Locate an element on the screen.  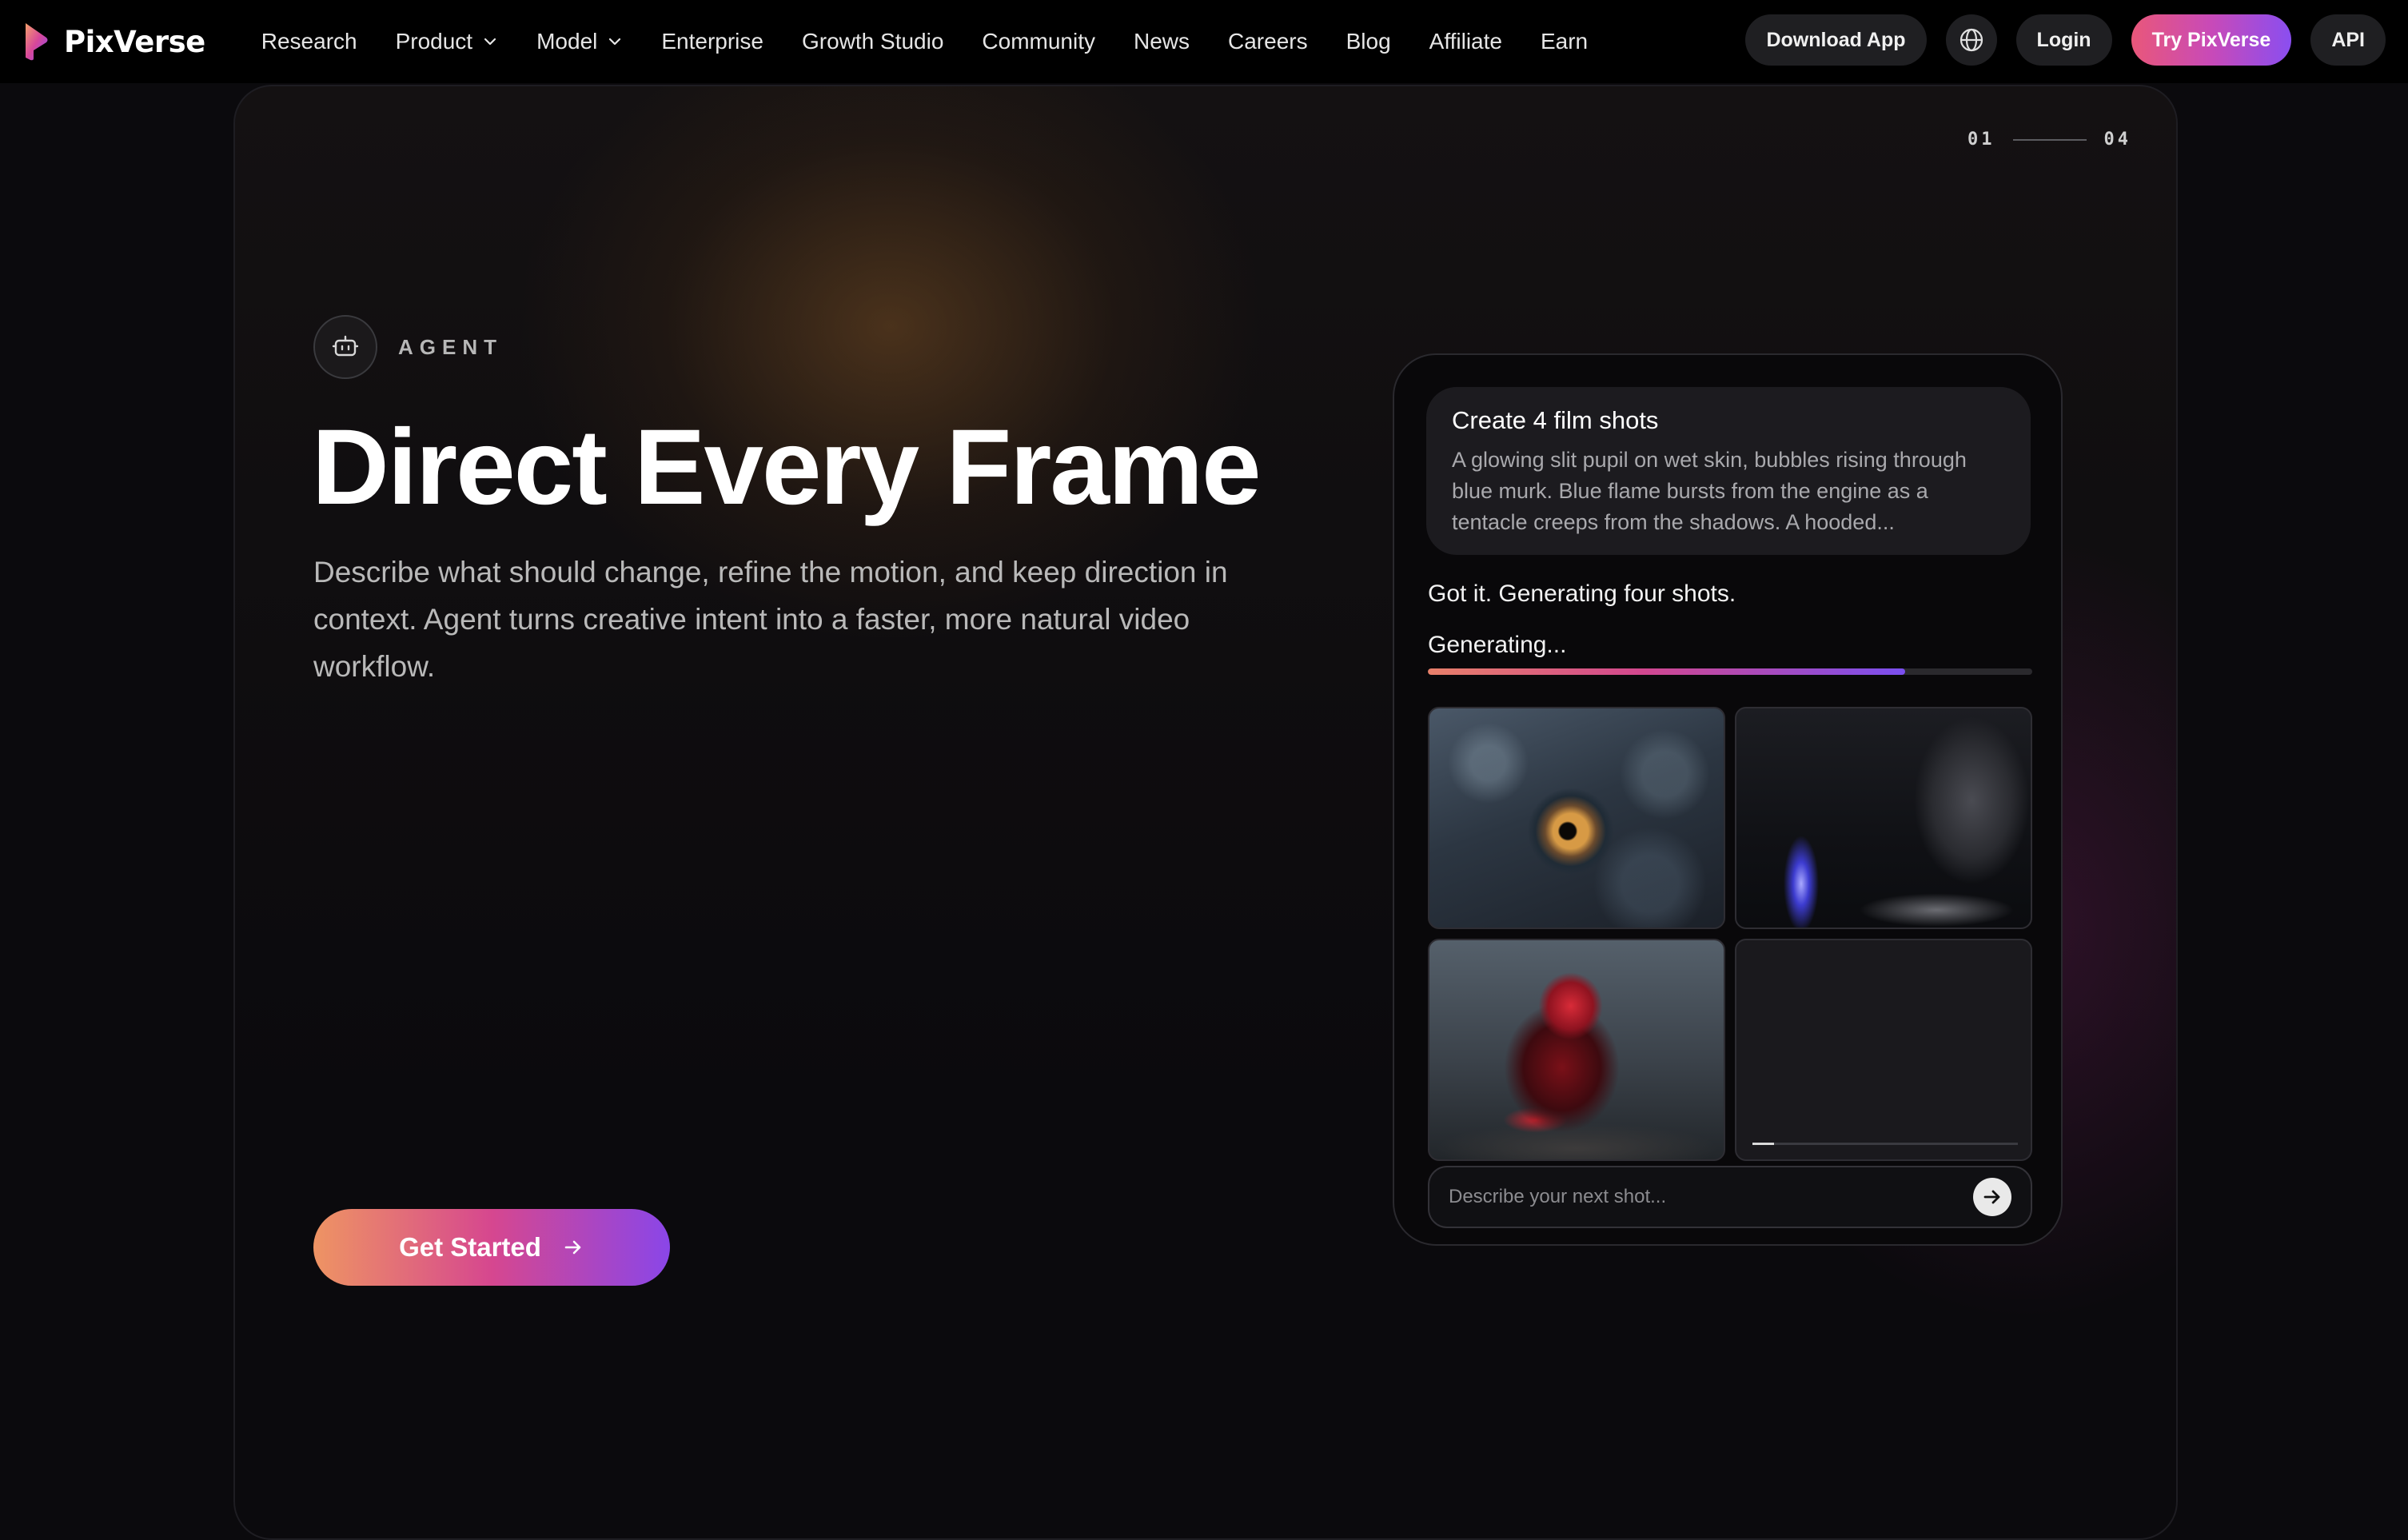
send-button is located at coordinates (1992, 1197).